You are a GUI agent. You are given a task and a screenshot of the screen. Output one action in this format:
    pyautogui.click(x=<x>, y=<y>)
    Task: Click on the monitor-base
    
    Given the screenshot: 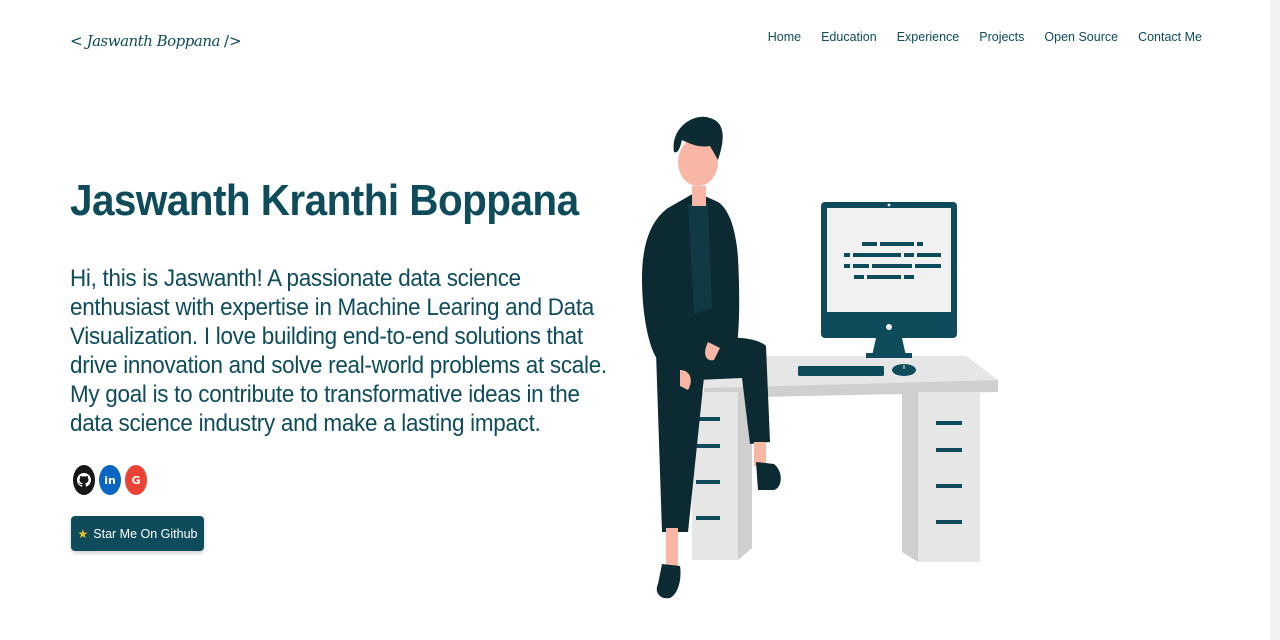 What is the action you would take?
    pyautogui.click(x=889, y=355)
    